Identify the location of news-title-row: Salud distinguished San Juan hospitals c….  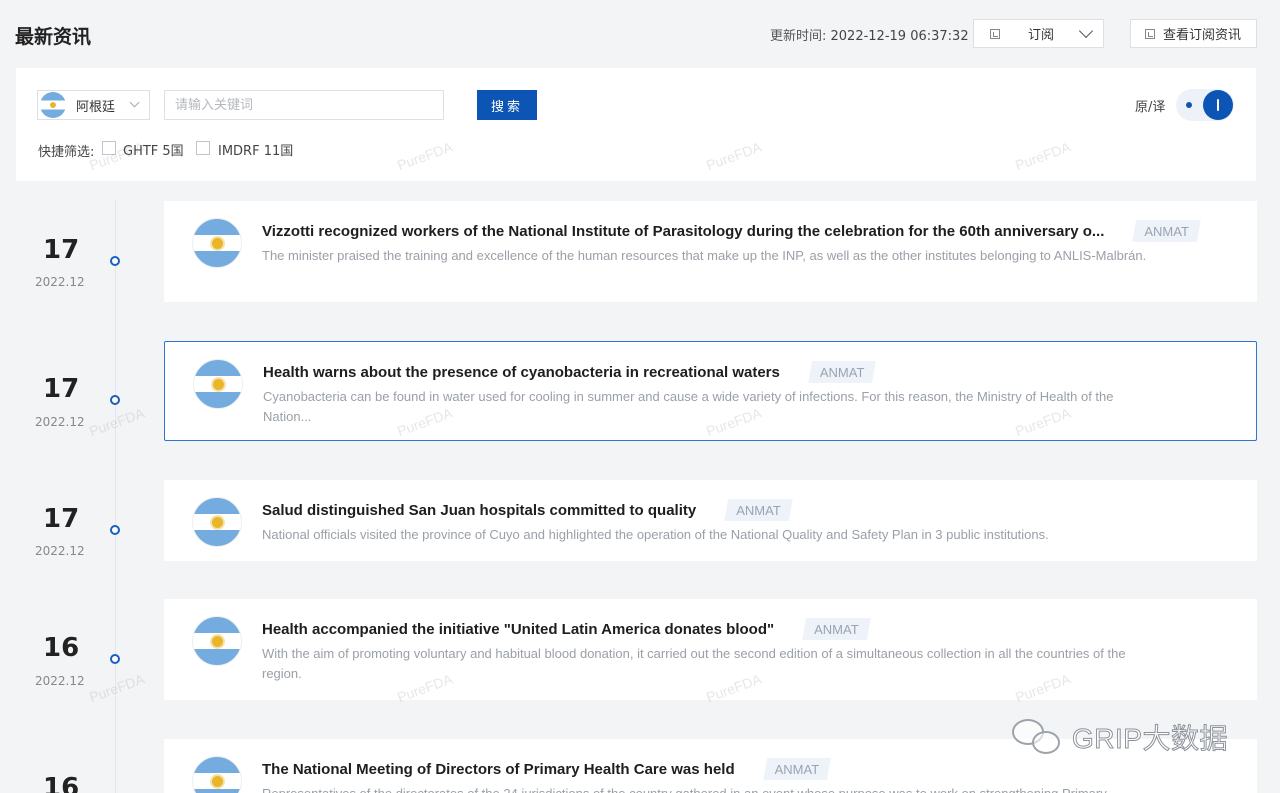
(528, 510).